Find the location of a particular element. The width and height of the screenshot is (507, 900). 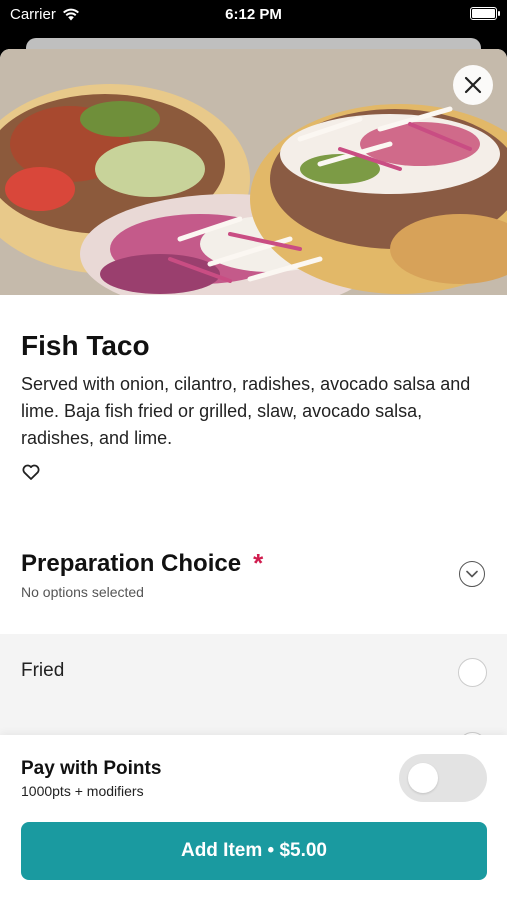

close-icon is located at coordinates (473, 85).